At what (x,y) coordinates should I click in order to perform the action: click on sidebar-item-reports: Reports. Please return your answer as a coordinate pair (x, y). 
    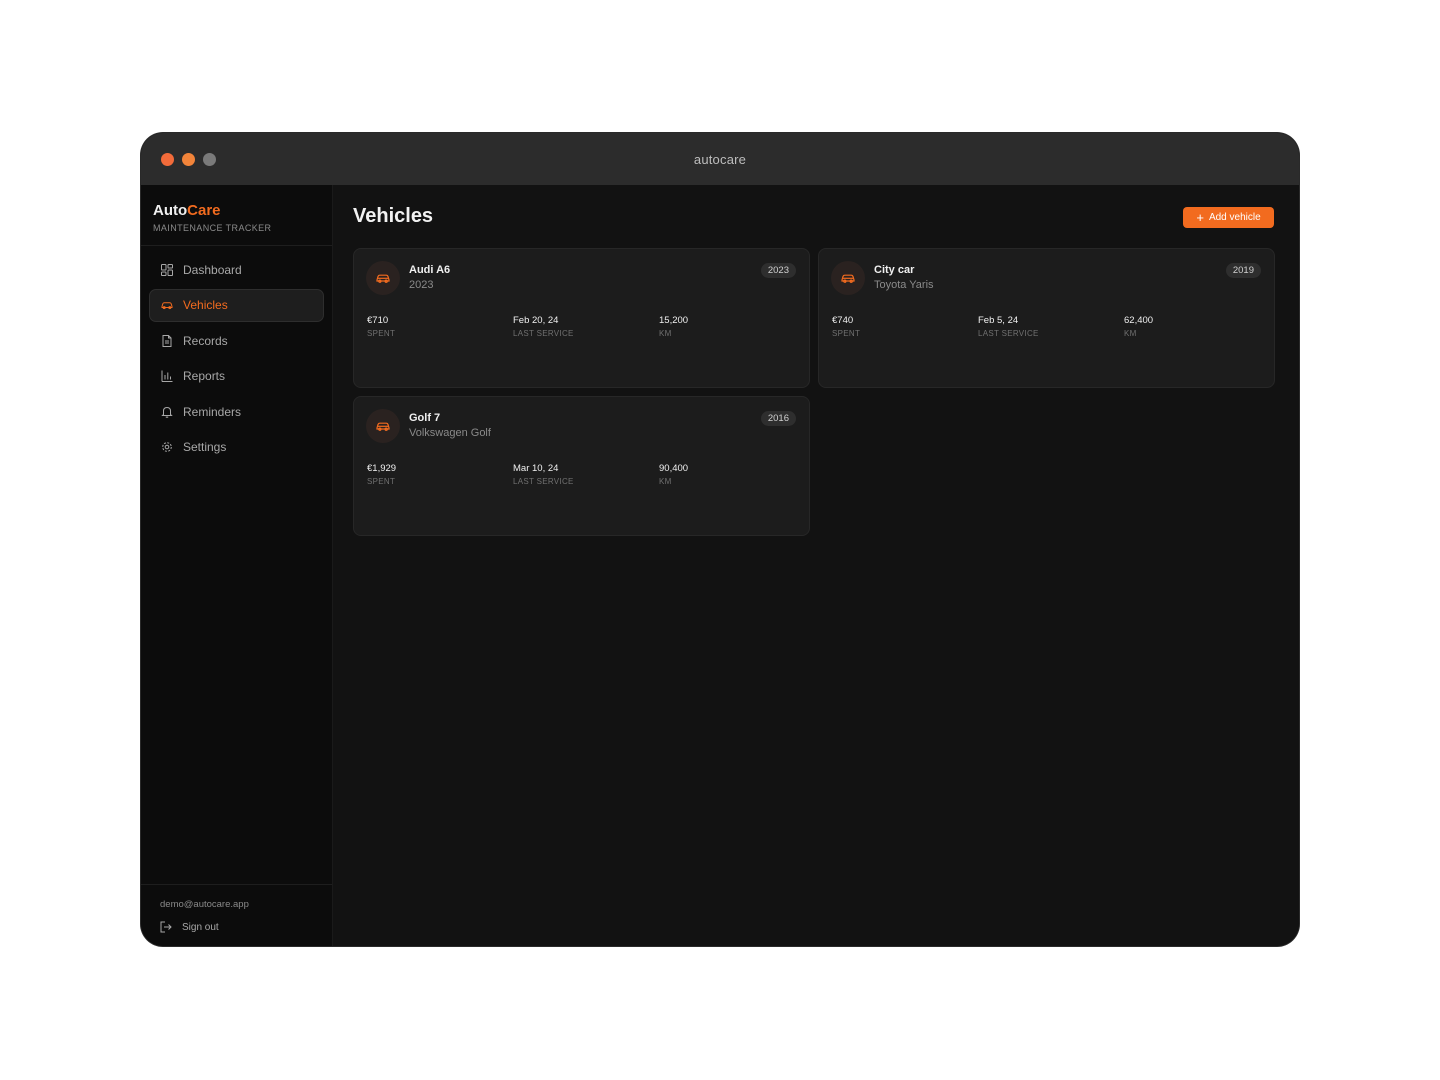
    Looking at the image, I should click on (236, 377).